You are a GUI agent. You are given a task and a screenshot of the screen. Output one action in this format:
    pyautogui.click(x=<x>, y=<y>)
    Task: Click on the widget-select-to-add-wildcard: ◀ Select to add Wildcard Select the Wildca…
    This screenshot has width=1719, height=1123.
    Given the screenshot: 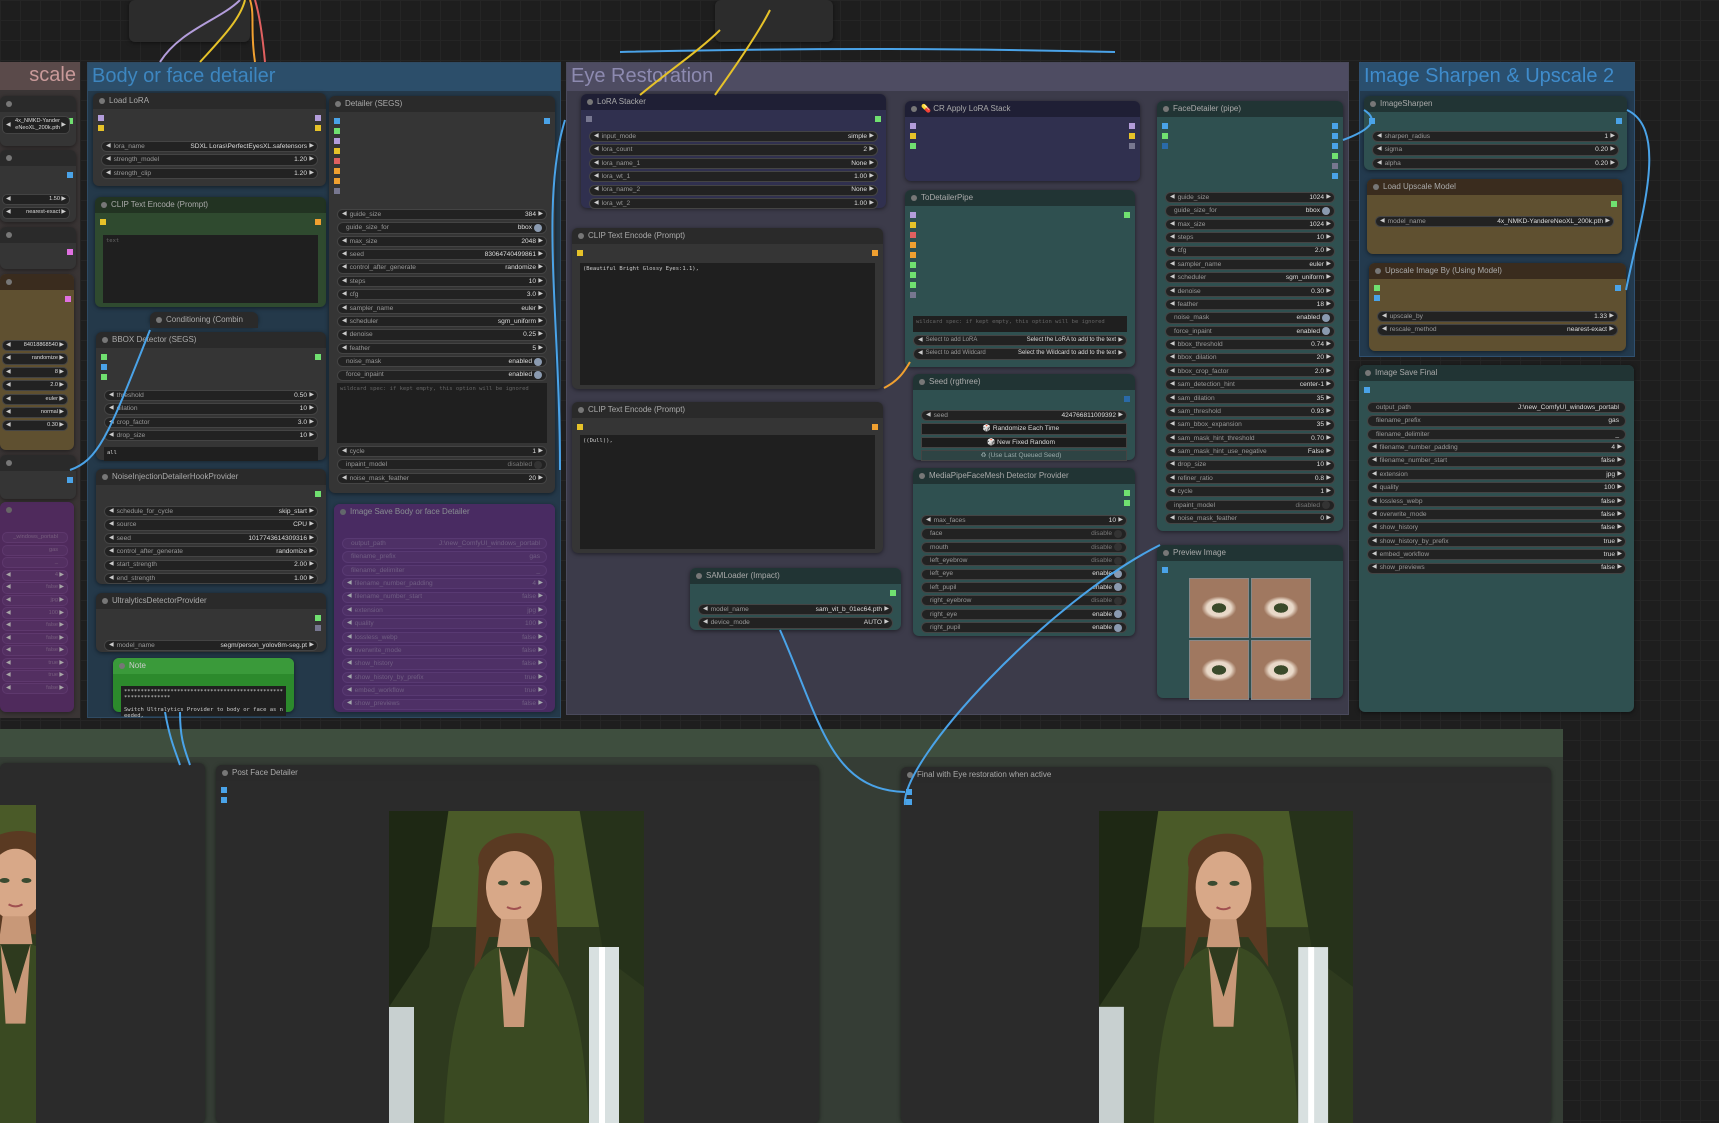 What is the action you would take?
    pyautogui.click(x=1020, y=354)
    